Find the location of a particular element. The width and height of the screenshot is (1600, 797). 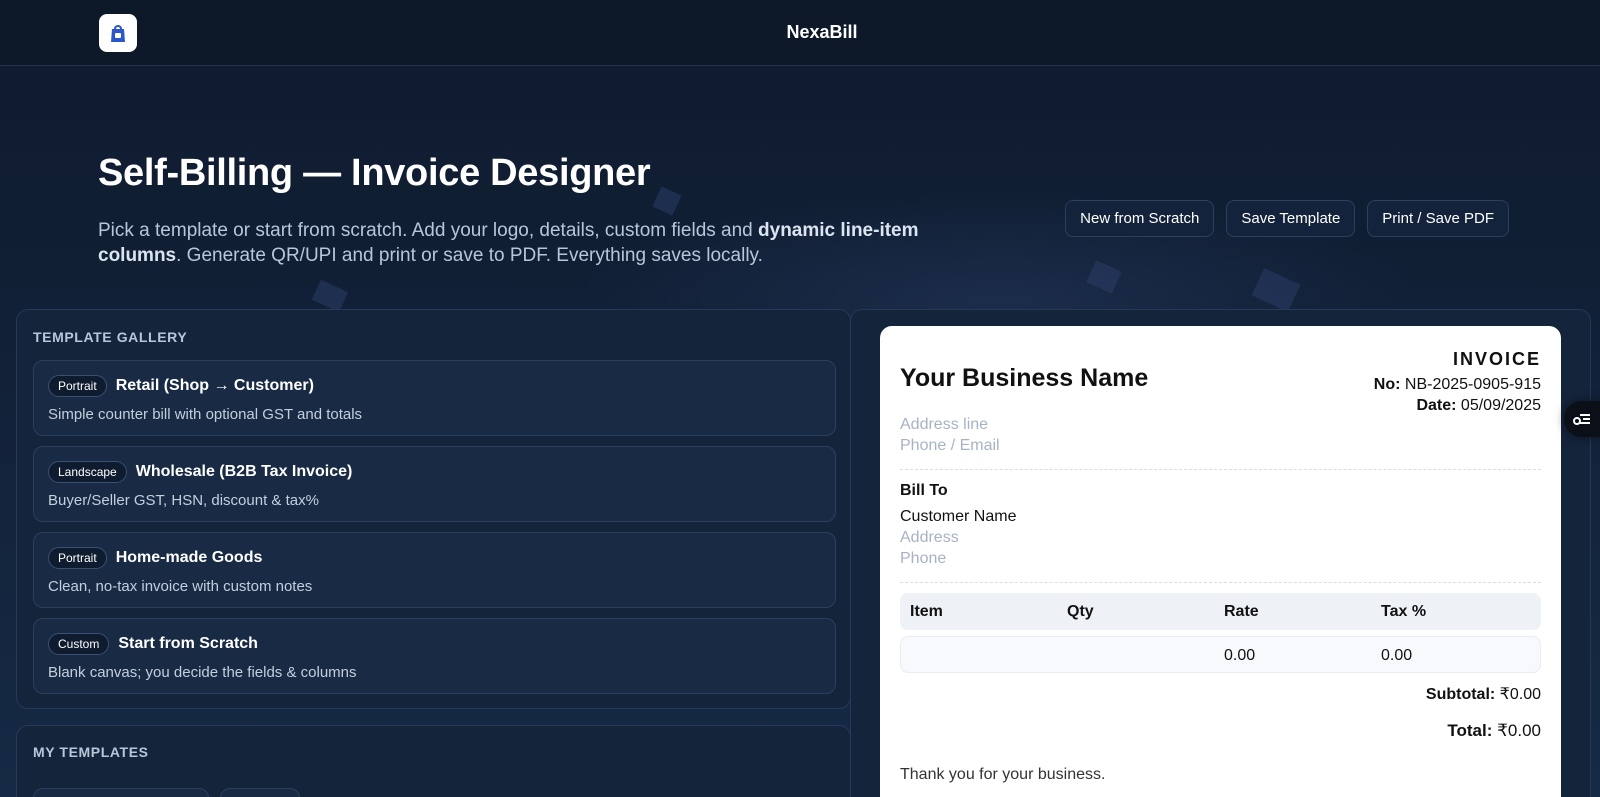

subtotal-value: ₹0.00 is located at coordinates (1520, 694).